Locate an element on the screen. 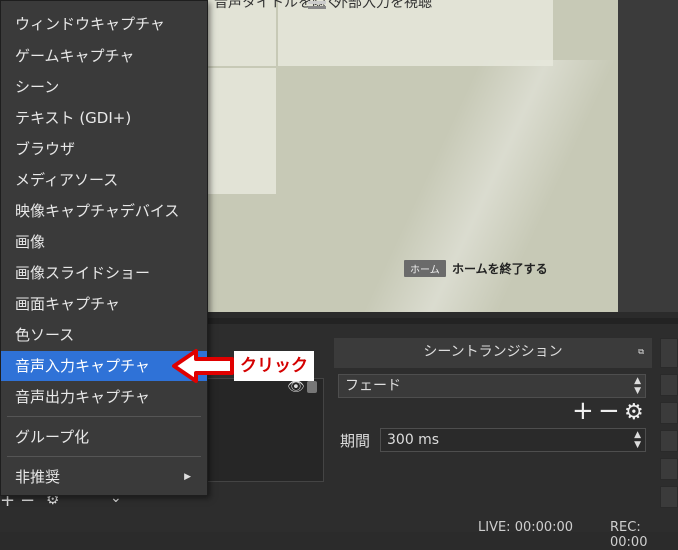  rca-cable-icon is located at coordinates (318, 5).